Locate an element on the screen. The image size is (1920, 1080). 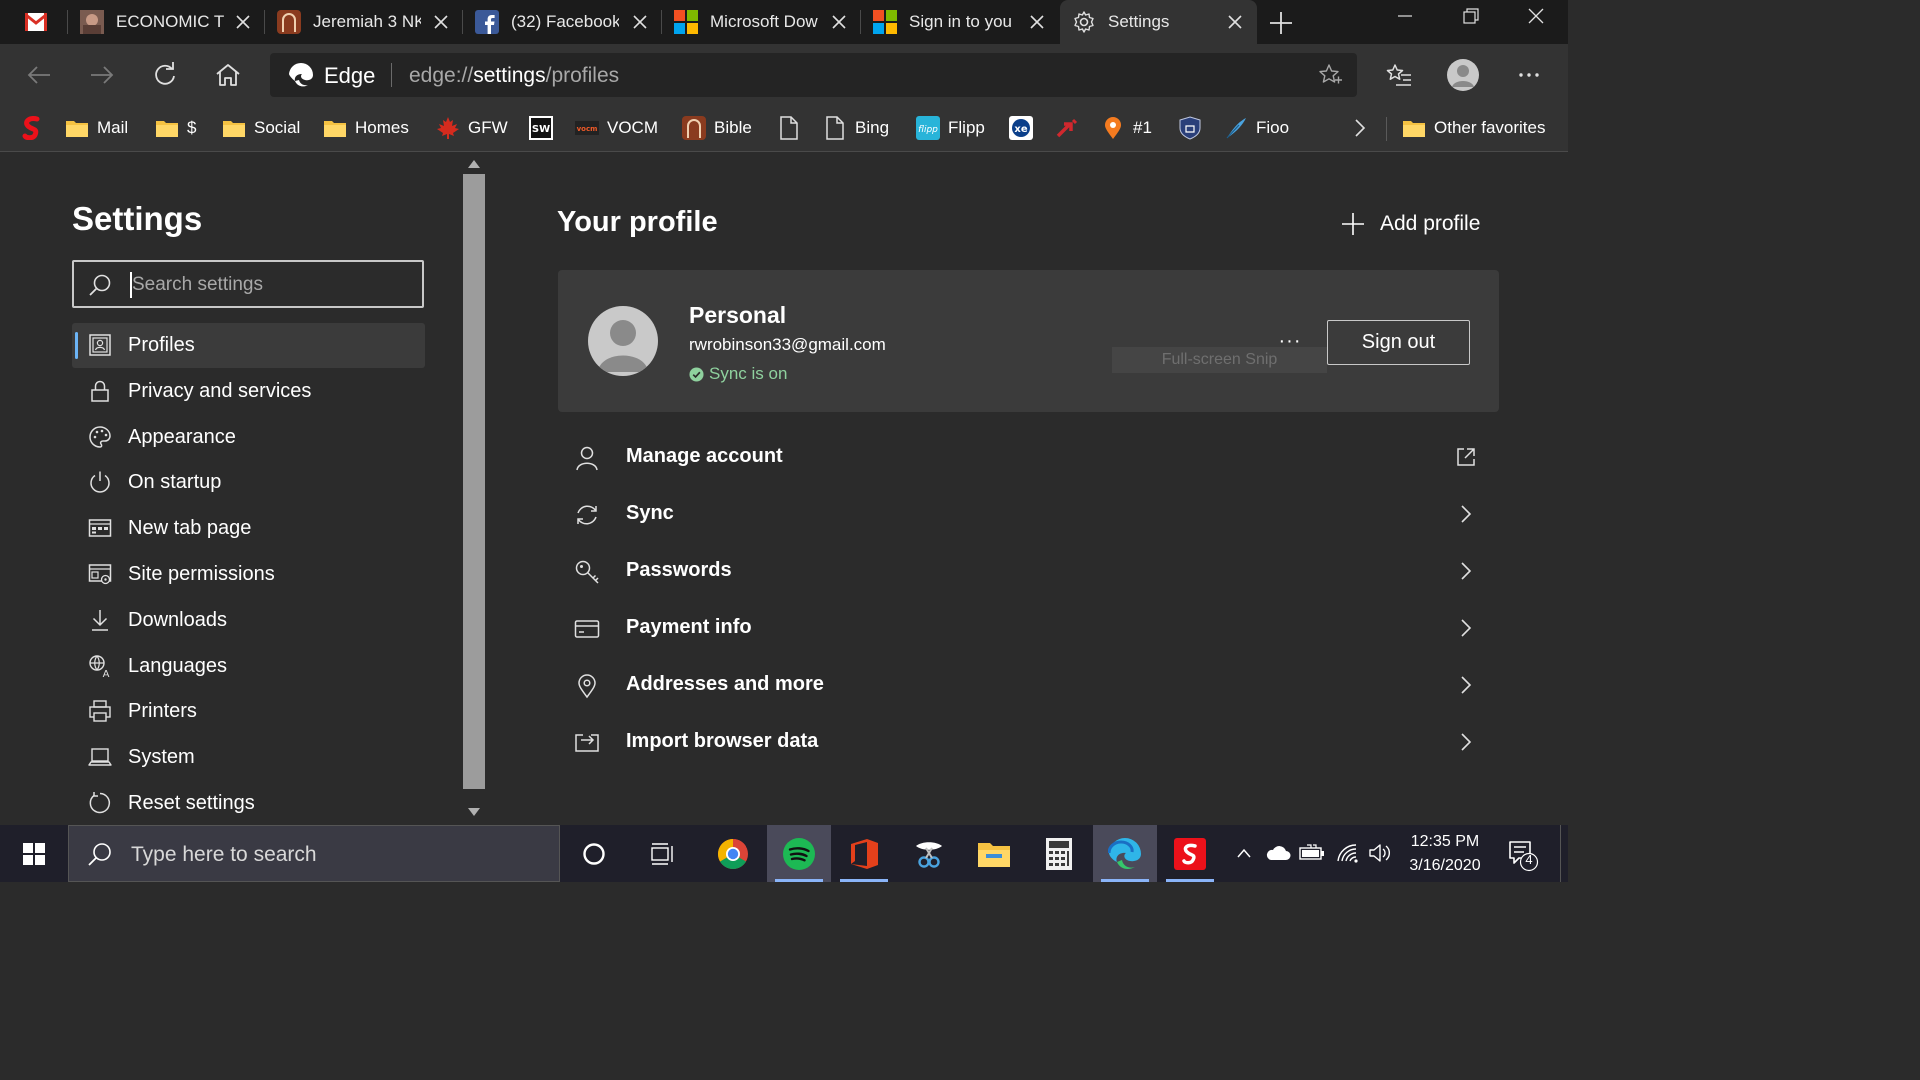
taskbar-snip is located at coordinates (929, 853).